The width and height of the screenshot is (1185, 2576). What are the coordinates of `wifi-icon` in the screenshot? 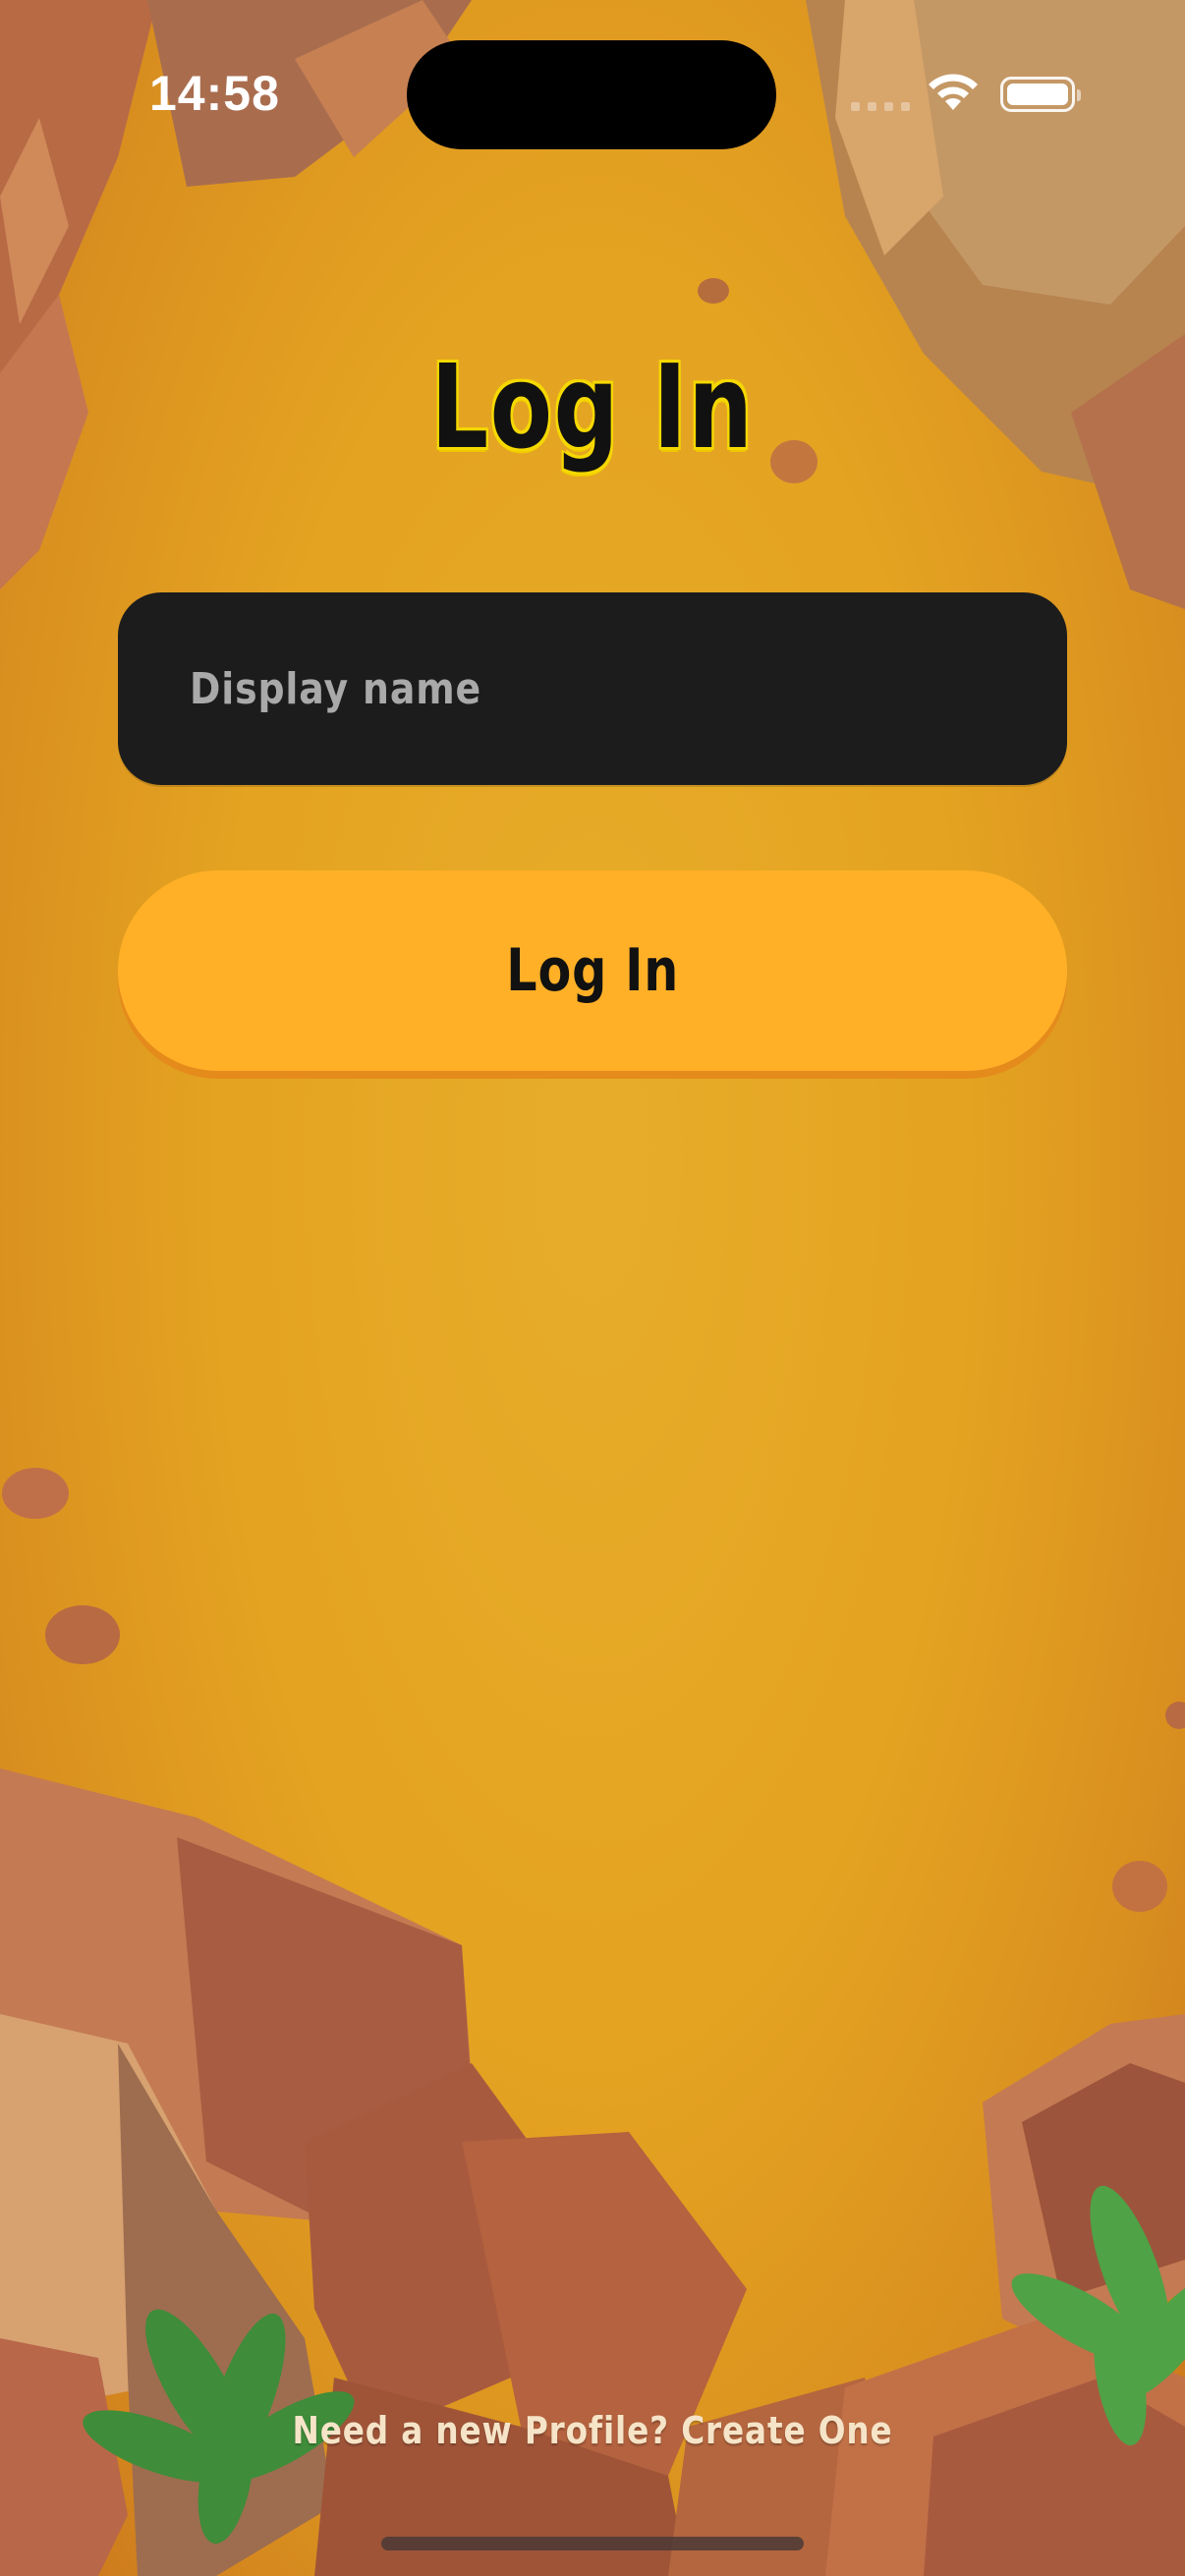 It's located at (954, 92).